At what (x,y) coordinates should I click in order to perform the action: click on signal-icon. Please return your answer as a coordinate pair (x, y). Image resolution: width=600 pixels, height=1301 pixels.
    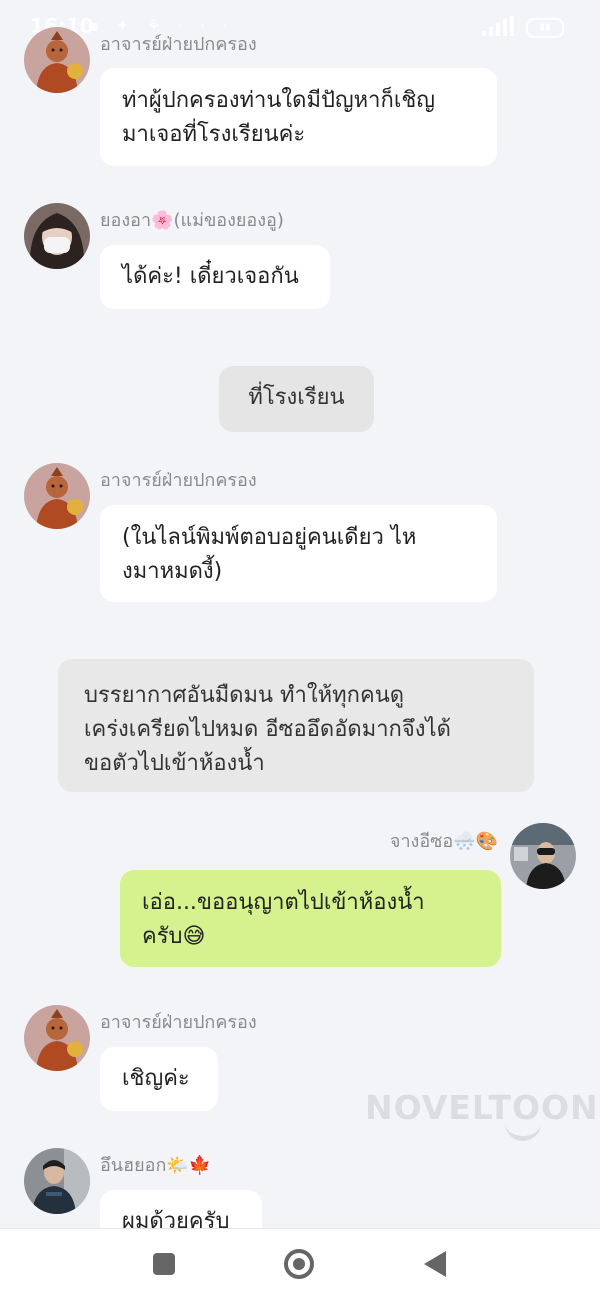
    Looking at the image, I should click on (500, 26).